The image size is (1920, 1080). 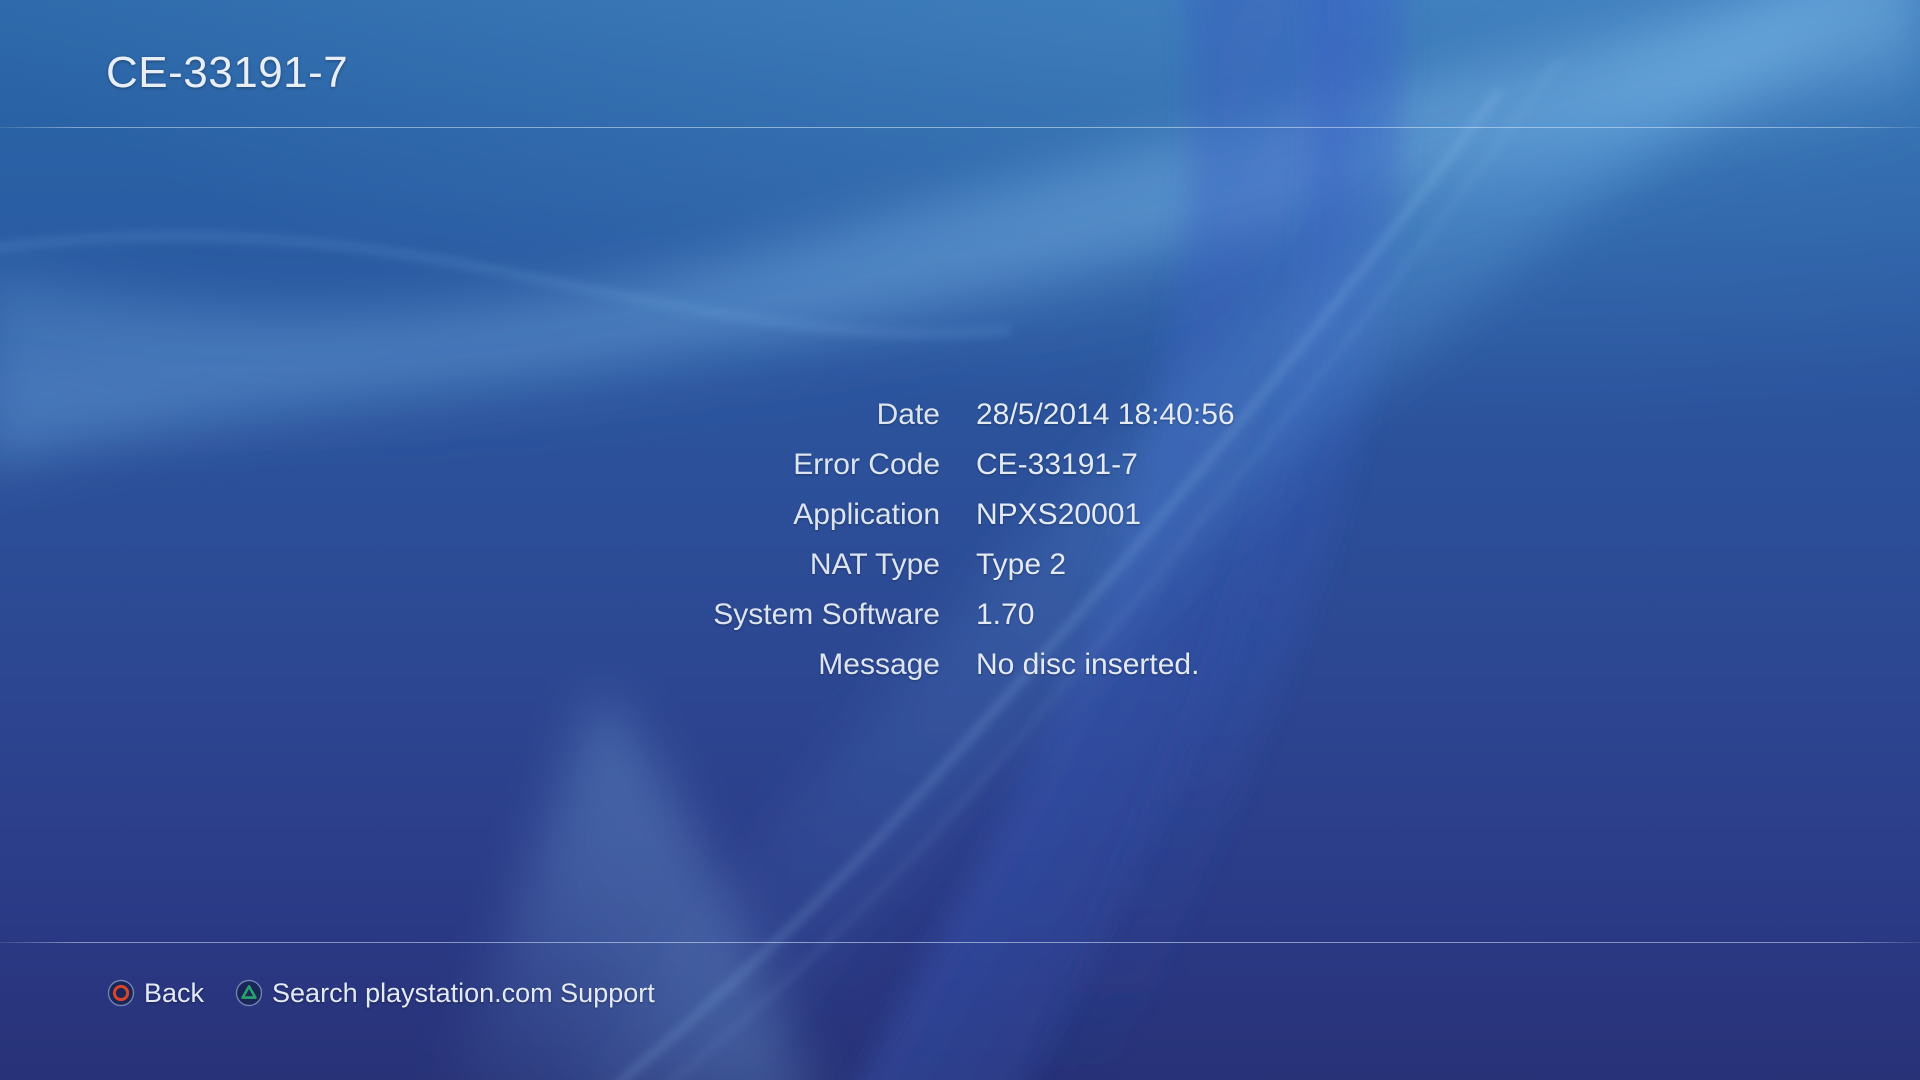 What do you see at coordinates (947, 515) in the screenshot?
I see `detail-row: Application NPXS20001` at bounding box center [947, 515].